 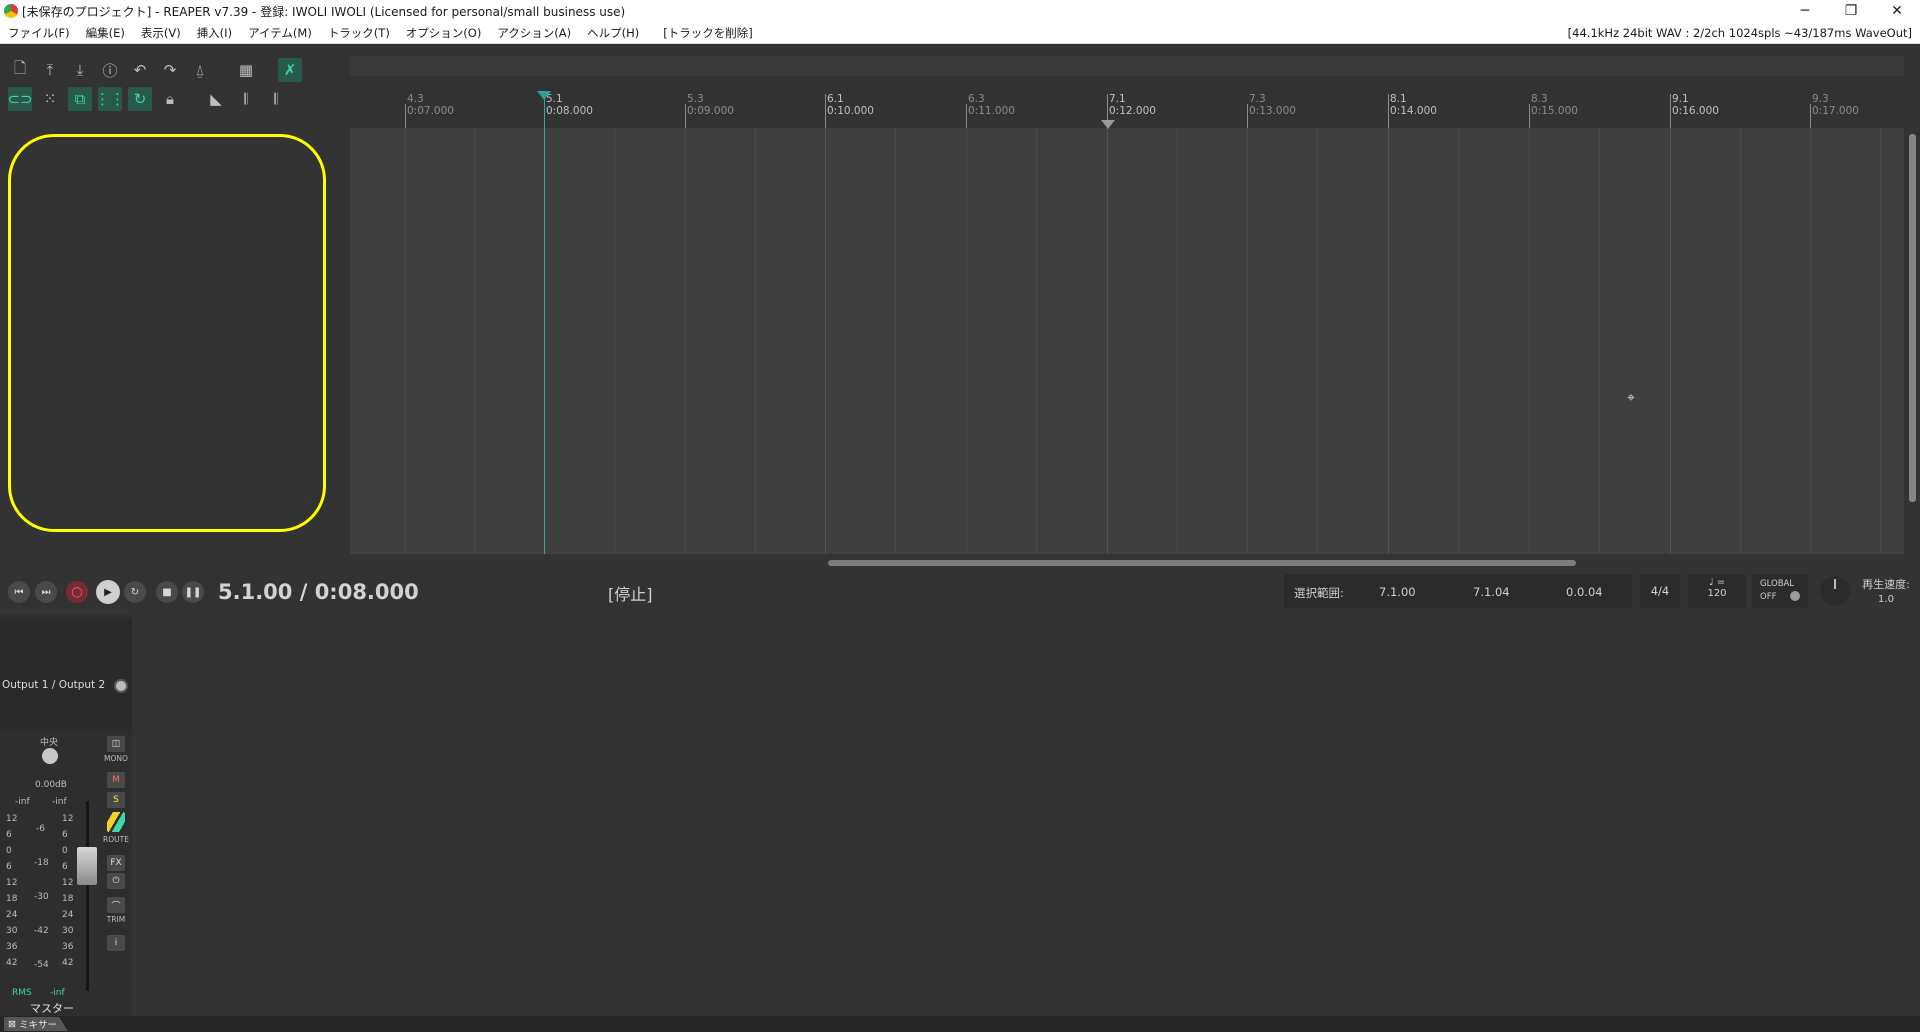 What do you see at coordinates (116, 881) in the screenshot?
I see `fx-bypass-icon: ⏻` at bounding box center [116, 881].